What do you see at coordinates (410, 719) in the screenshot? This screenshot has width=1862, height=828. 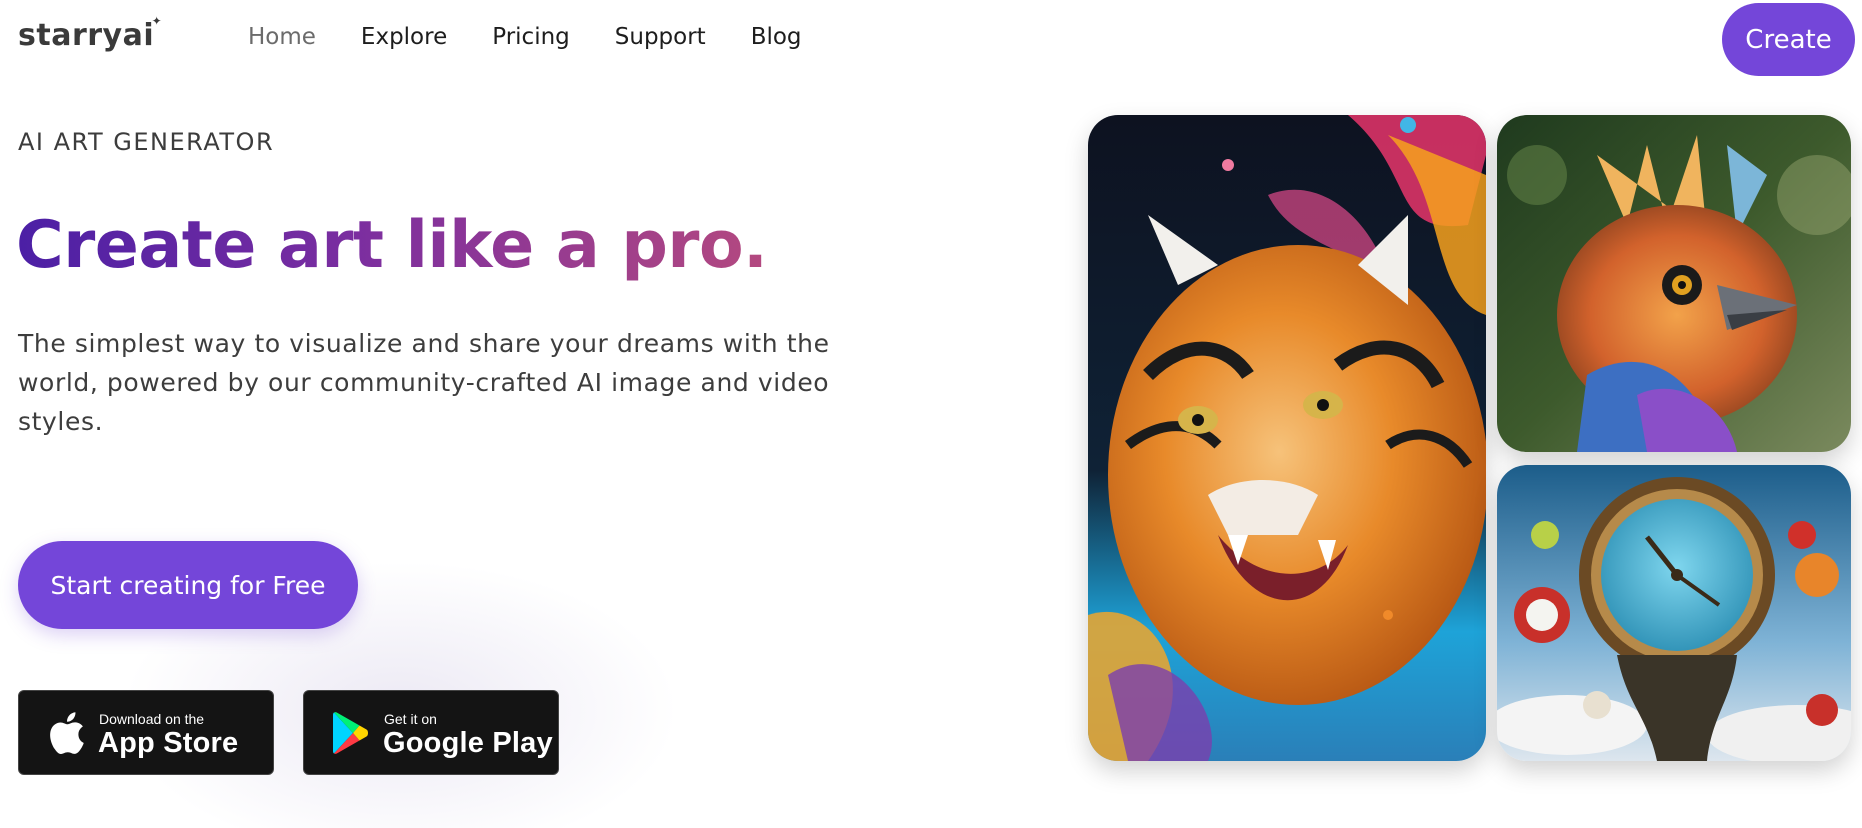 I see `google-play-small-text: Get it on` at bounding box center [410, 719].